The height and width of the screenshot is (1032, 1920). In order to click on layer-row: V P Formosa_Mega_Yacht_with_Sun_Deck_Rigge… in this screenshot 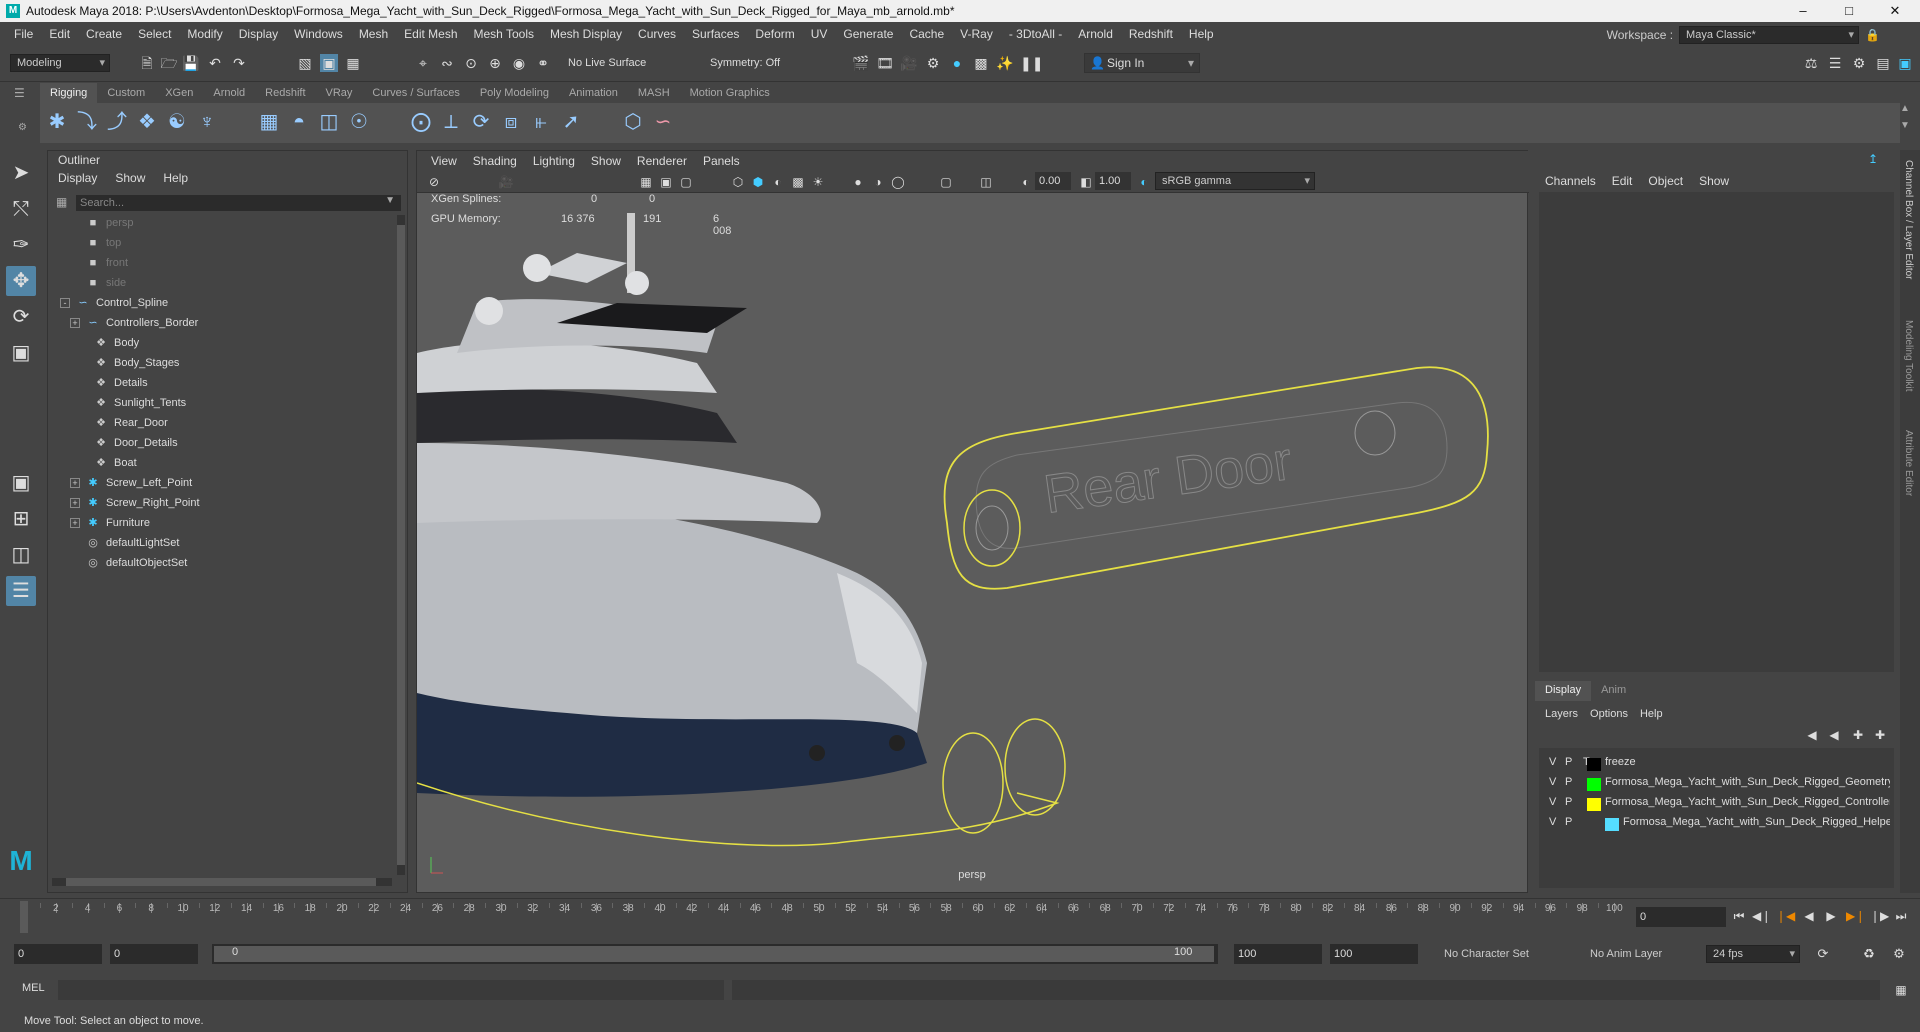, I will do `click(1717, 825)`.